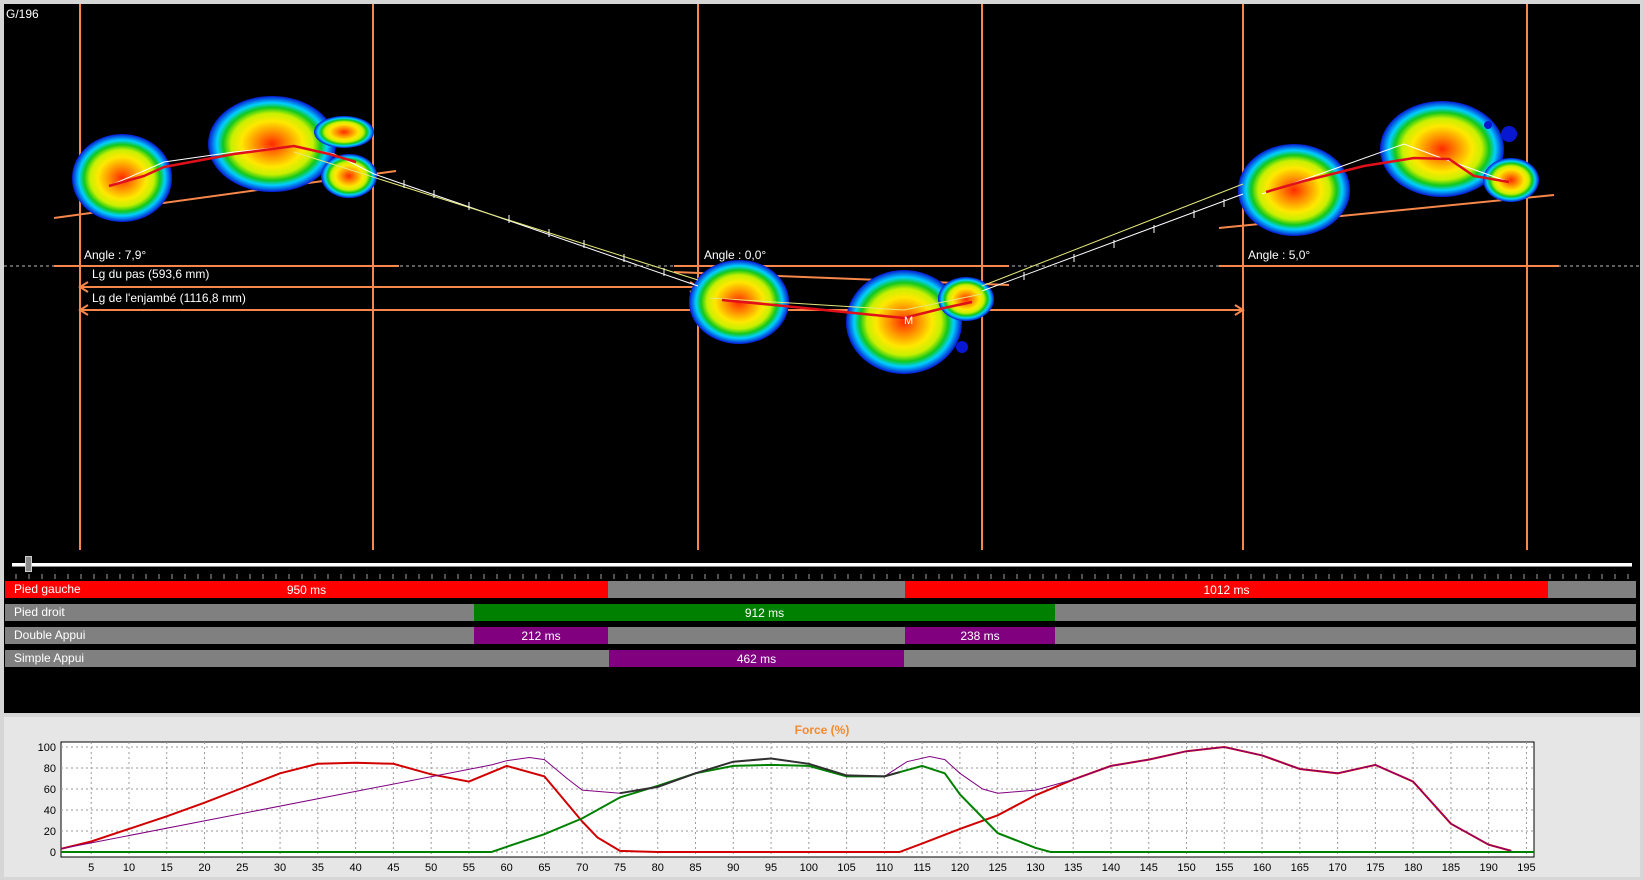 This screenshot has width=1643, height=880. What do you see at coordinates (1451, 868) in the screenshot?
I see `x-tick-label: 185` at bounding box center [1451, 868].